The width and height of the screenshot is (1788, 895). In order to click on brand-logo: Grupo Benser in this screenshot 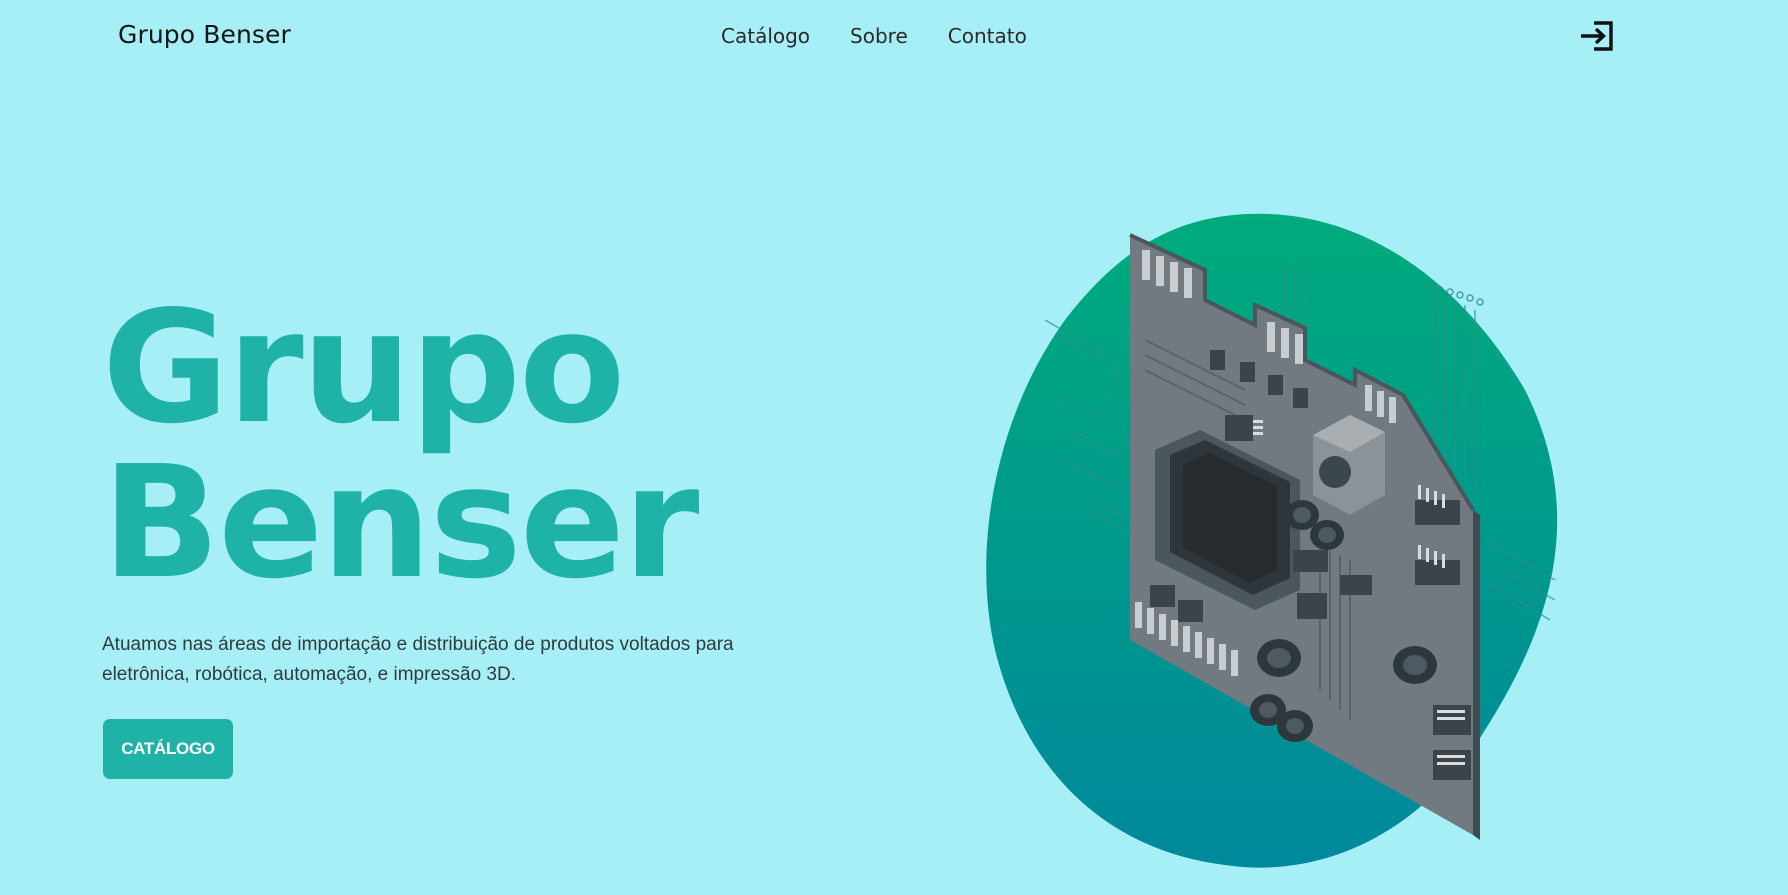, I will do `click(204, 34)`.